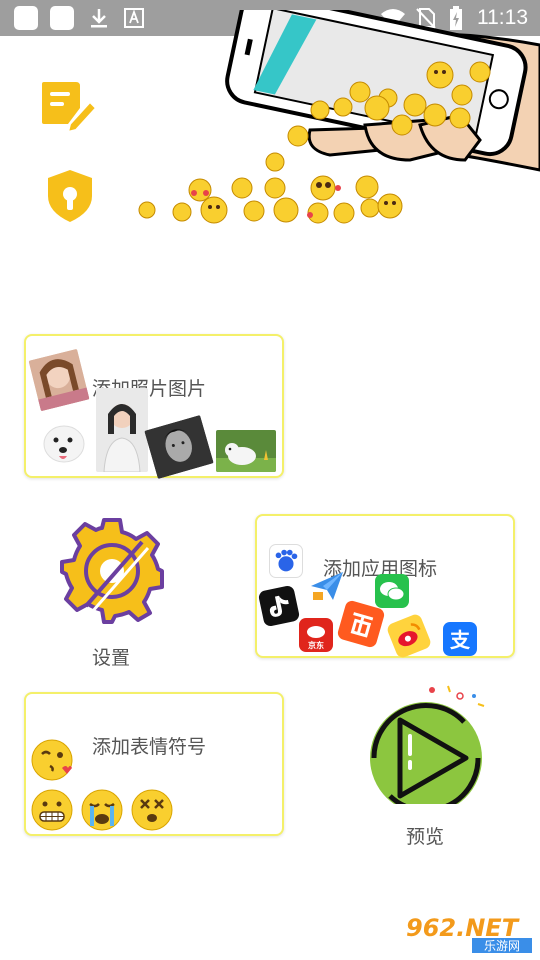  Describe the element at coordinates (425, 835) in the screenshot. I see `preview-label: 预览` at that location.